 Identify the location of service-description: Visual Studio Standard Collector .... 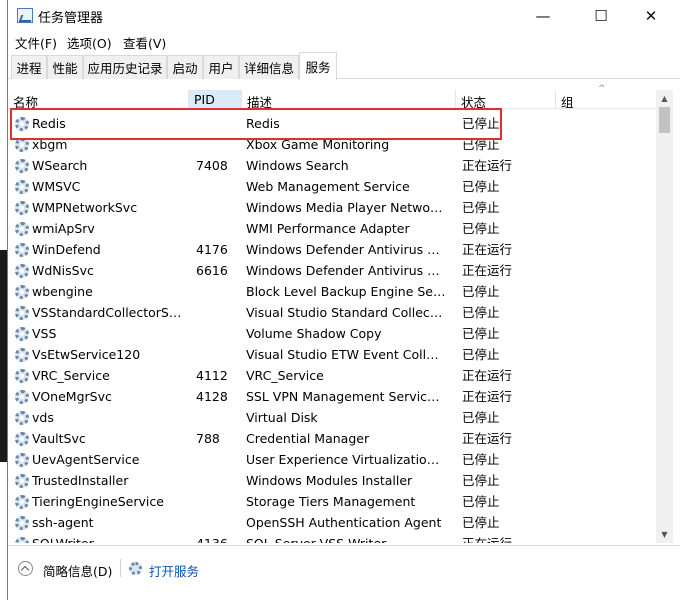
(346, 312).